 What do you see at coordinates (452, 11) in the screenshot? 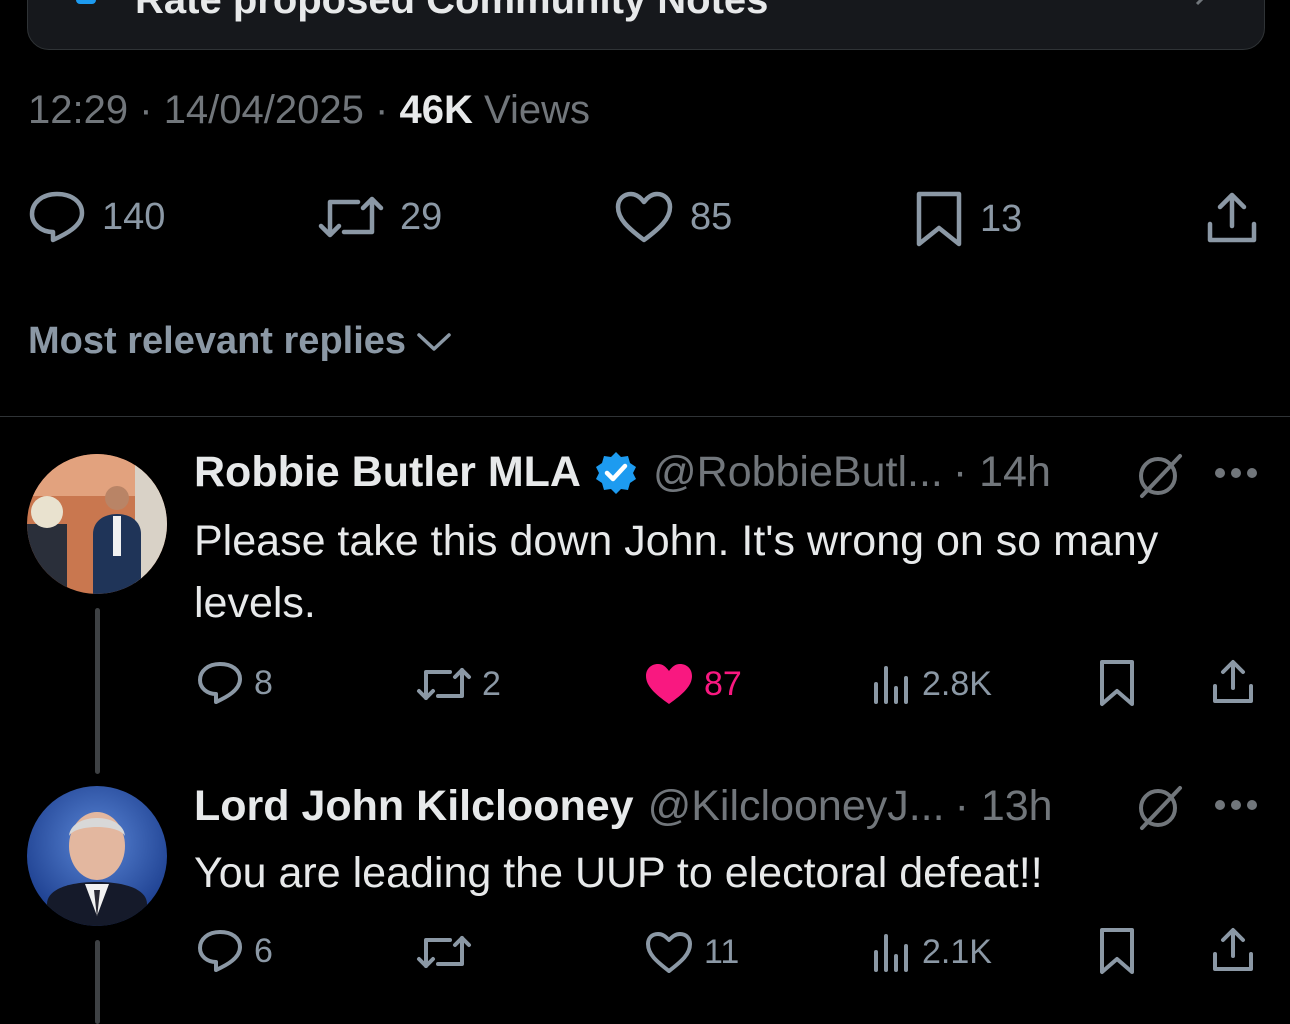
I see `community-notes-label: Rate proposed Community Notes` at bounding box center [452, 11].